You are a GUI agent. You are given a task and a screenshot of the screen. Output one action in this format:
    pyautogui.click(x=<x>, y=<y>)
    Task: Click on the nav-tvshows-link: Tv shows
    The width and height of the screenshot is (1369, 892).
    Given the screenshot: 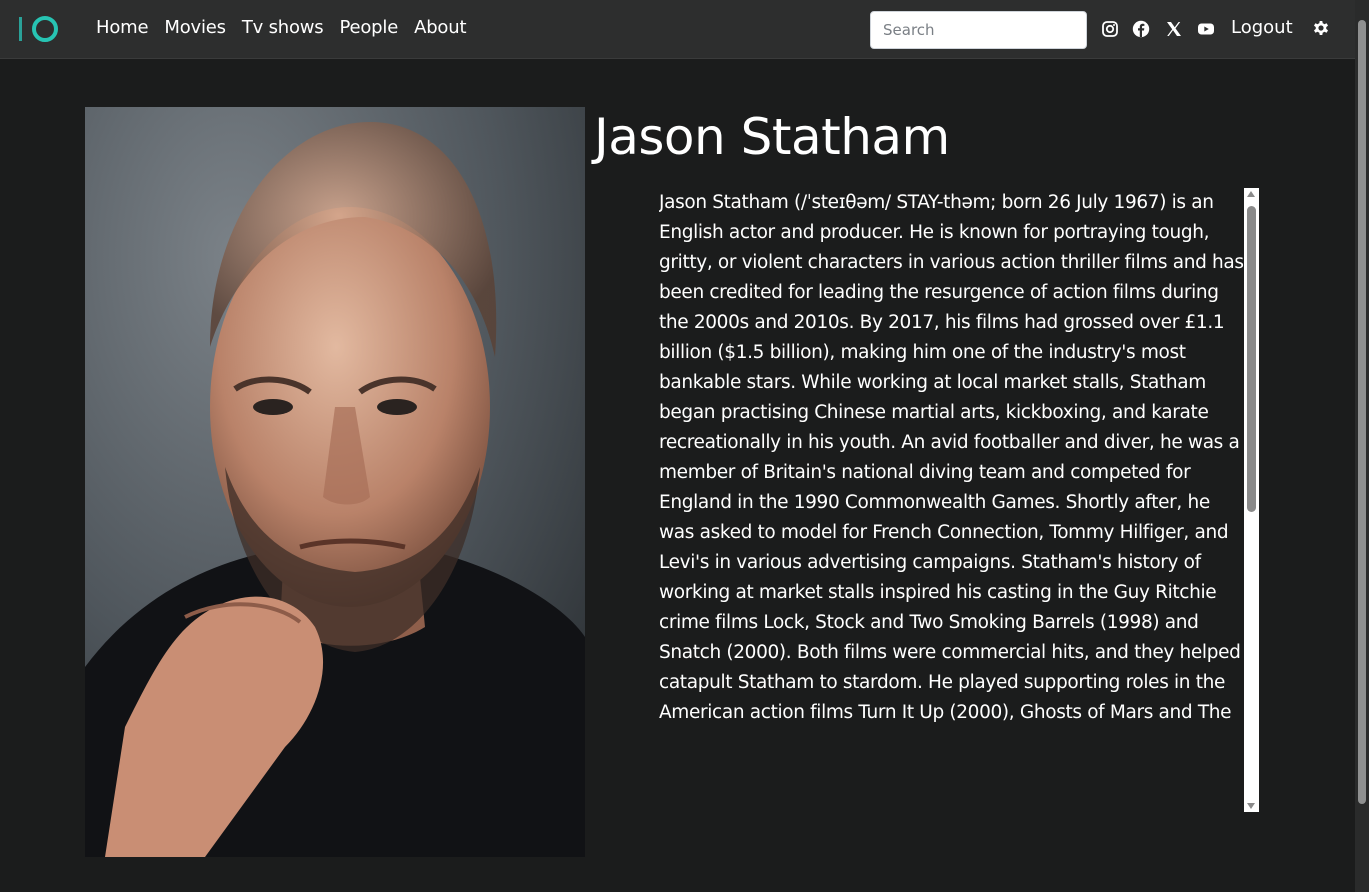 What is the action you would take?
    pyautogui.click(x=283, y=27)
    